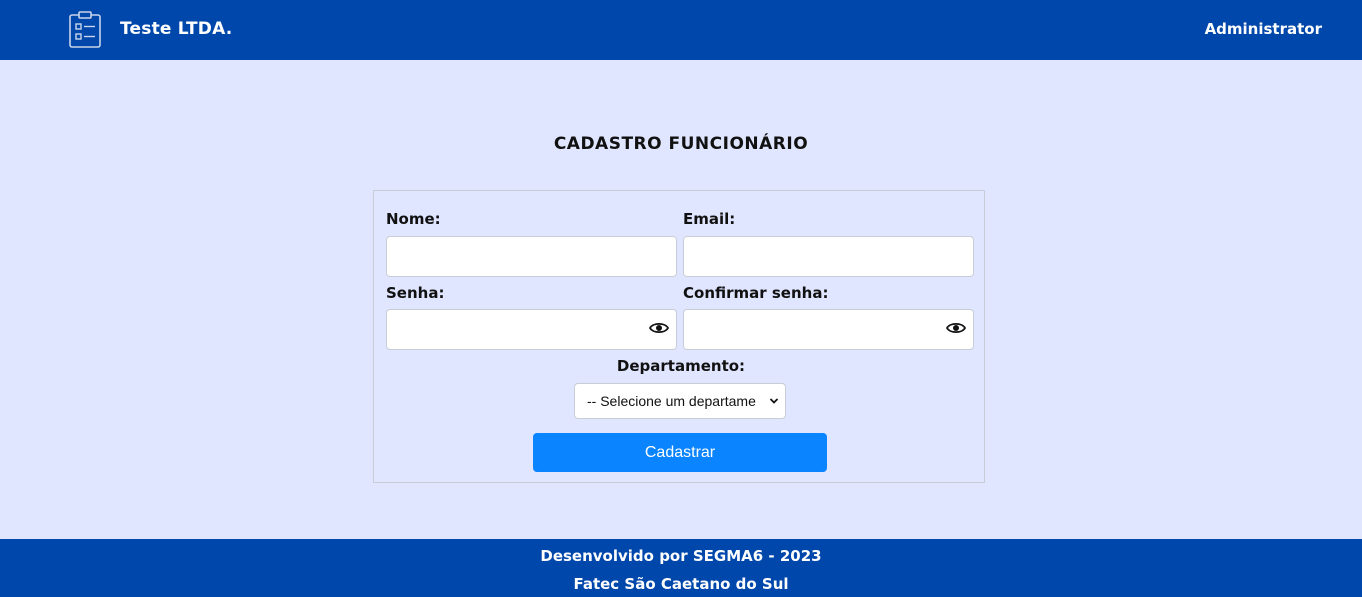 The image size is (1362, 597). I want to click on confirmar-senha-input, so click(828, 329).